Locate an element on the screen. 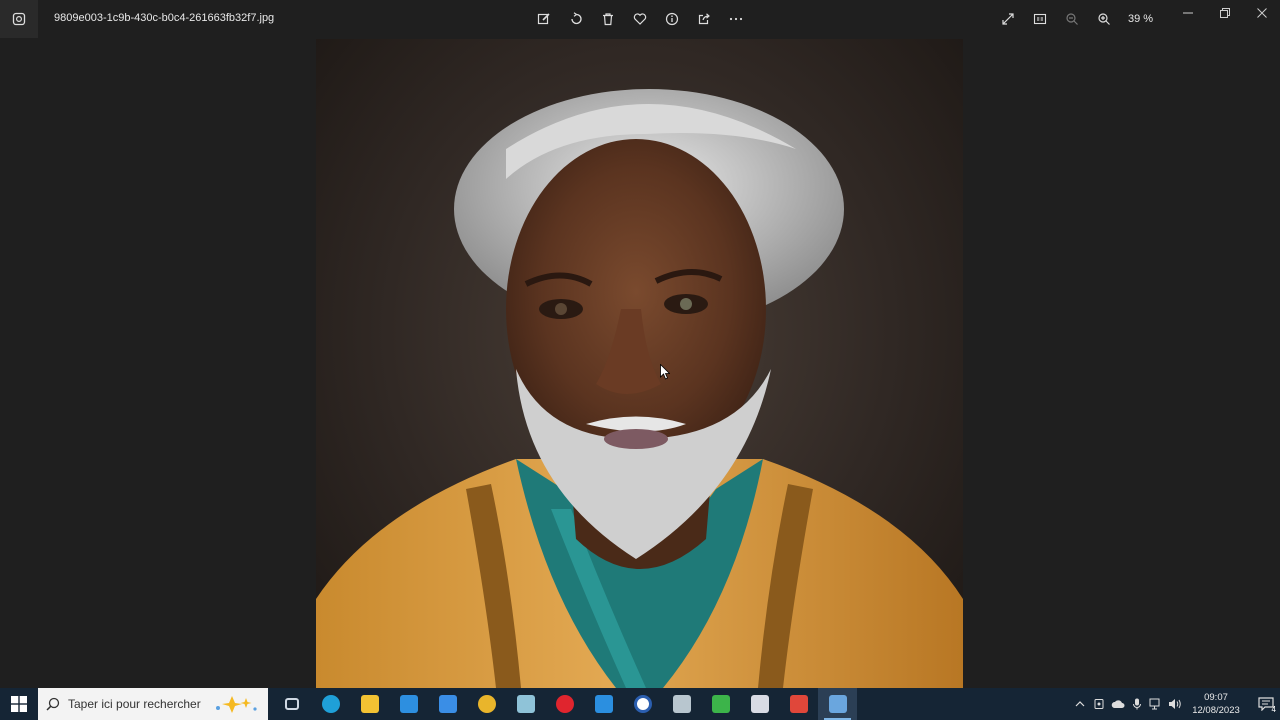 The width and height of the screenshot is (1280, 720). restore-icon is located at coordinates (1224, 13).